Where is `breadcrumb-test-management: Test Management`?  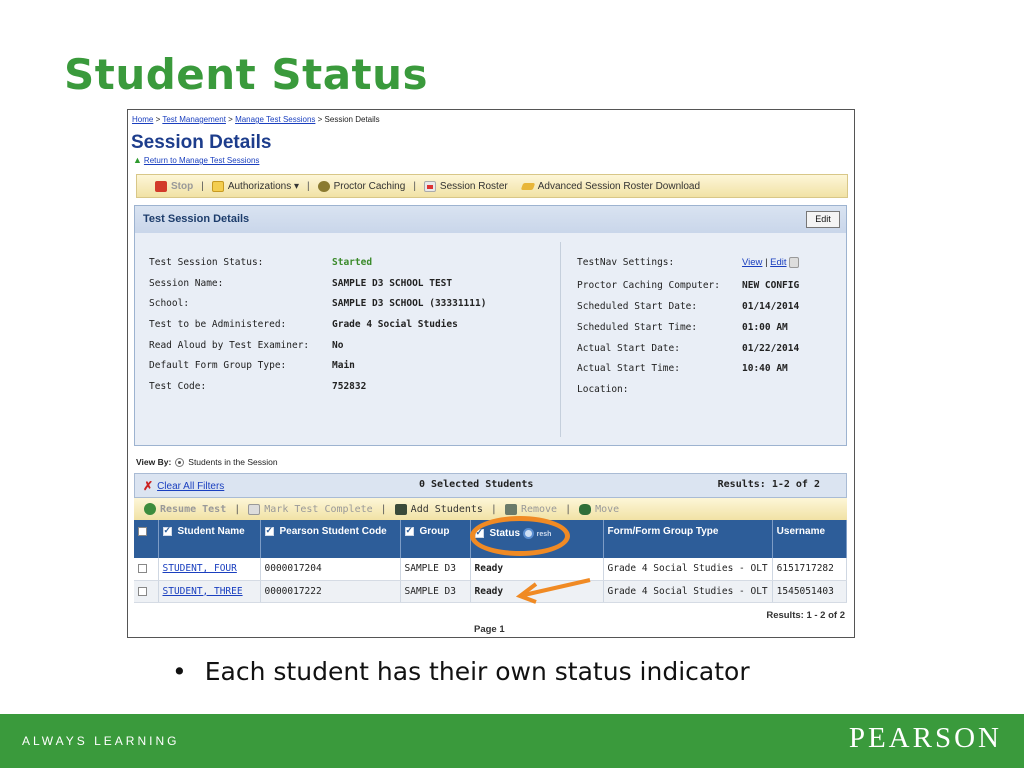
breadcrumb-test-management: Test Management is located at coordinates (194, 119).